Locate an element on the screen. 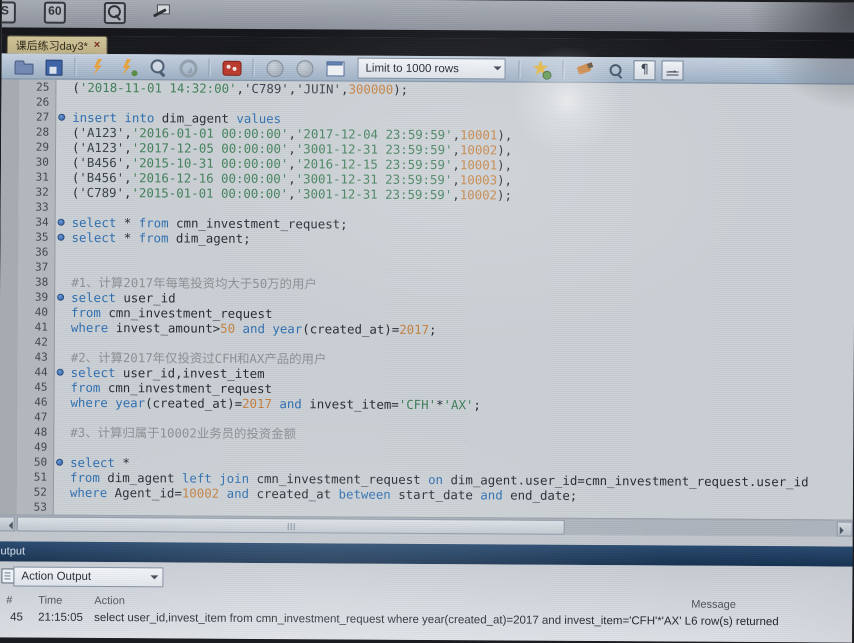 Image resolution: width=854 pixels, height=643 pixels. line-number: 47 is located at coordinates (41, 417).